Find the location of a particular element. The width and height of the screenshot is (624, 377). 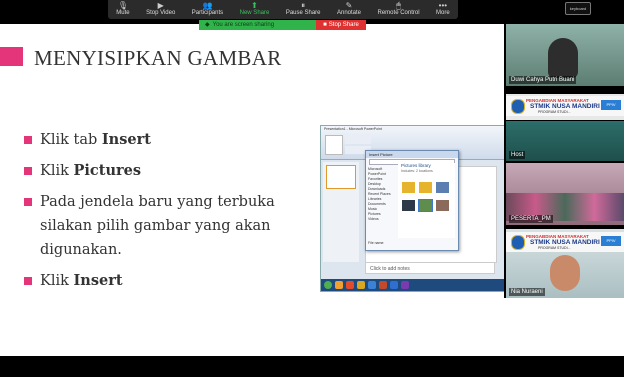

folder-icon is located at coordinates (408, 187).